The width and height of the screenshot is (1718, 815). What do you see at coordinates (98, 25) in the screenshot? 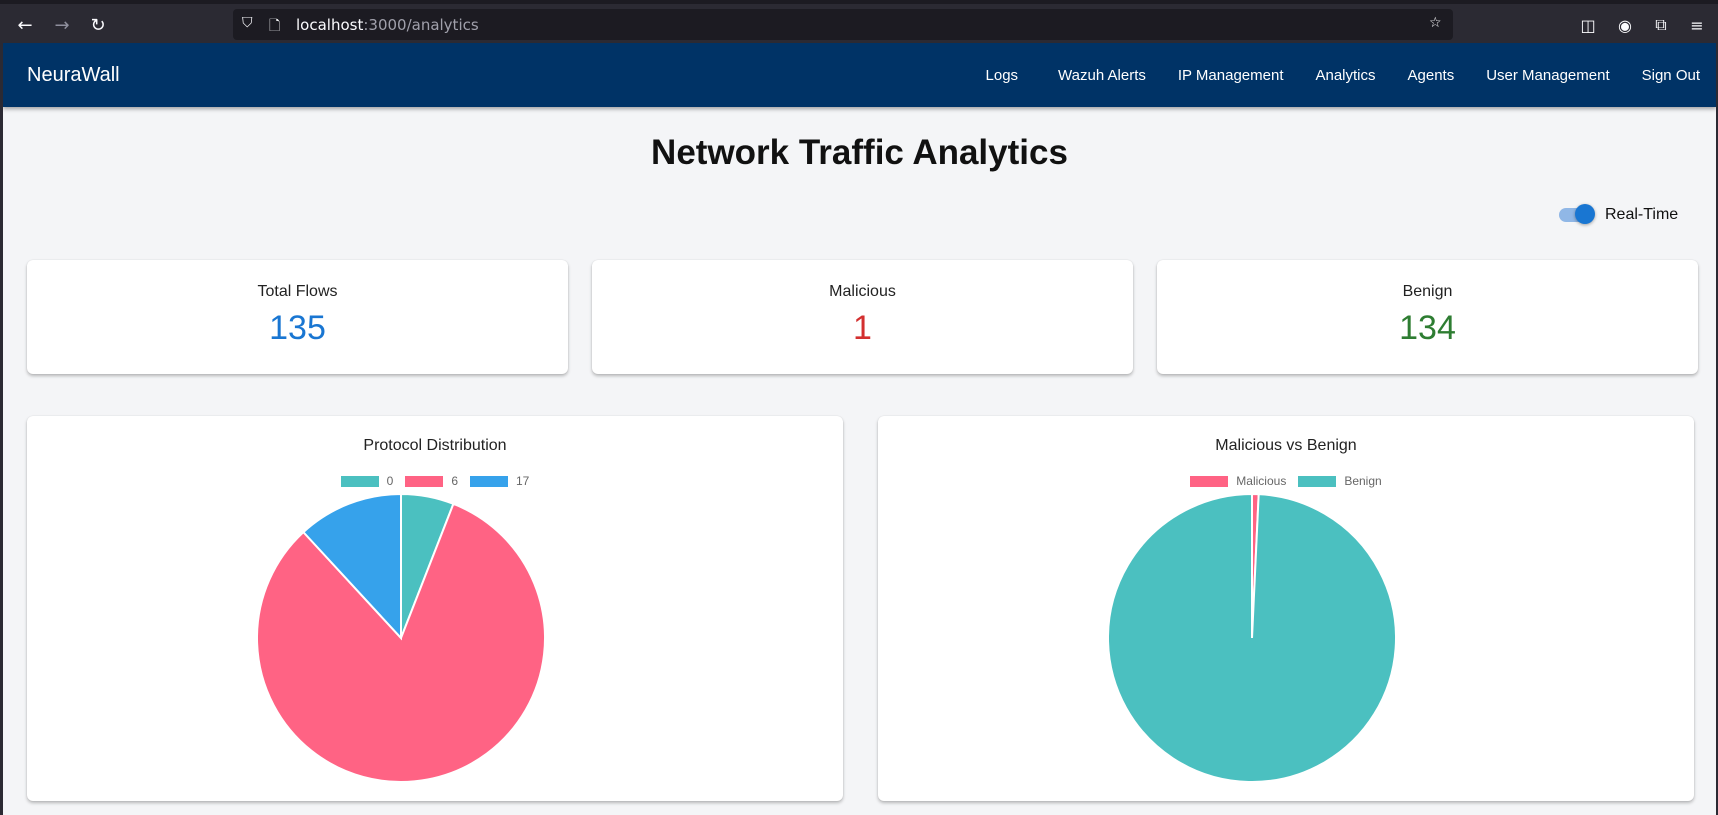
I see `reload-icon: ↻` at bounding box center [98, 25].